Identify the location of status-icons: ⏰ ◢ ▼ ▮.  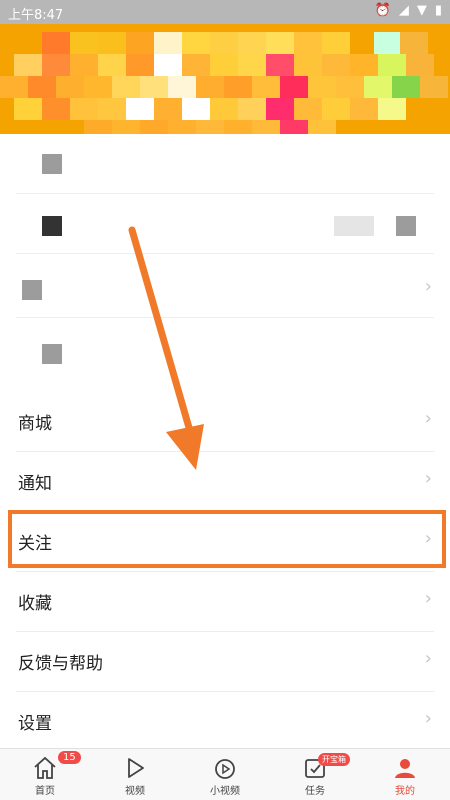
(408, 11).